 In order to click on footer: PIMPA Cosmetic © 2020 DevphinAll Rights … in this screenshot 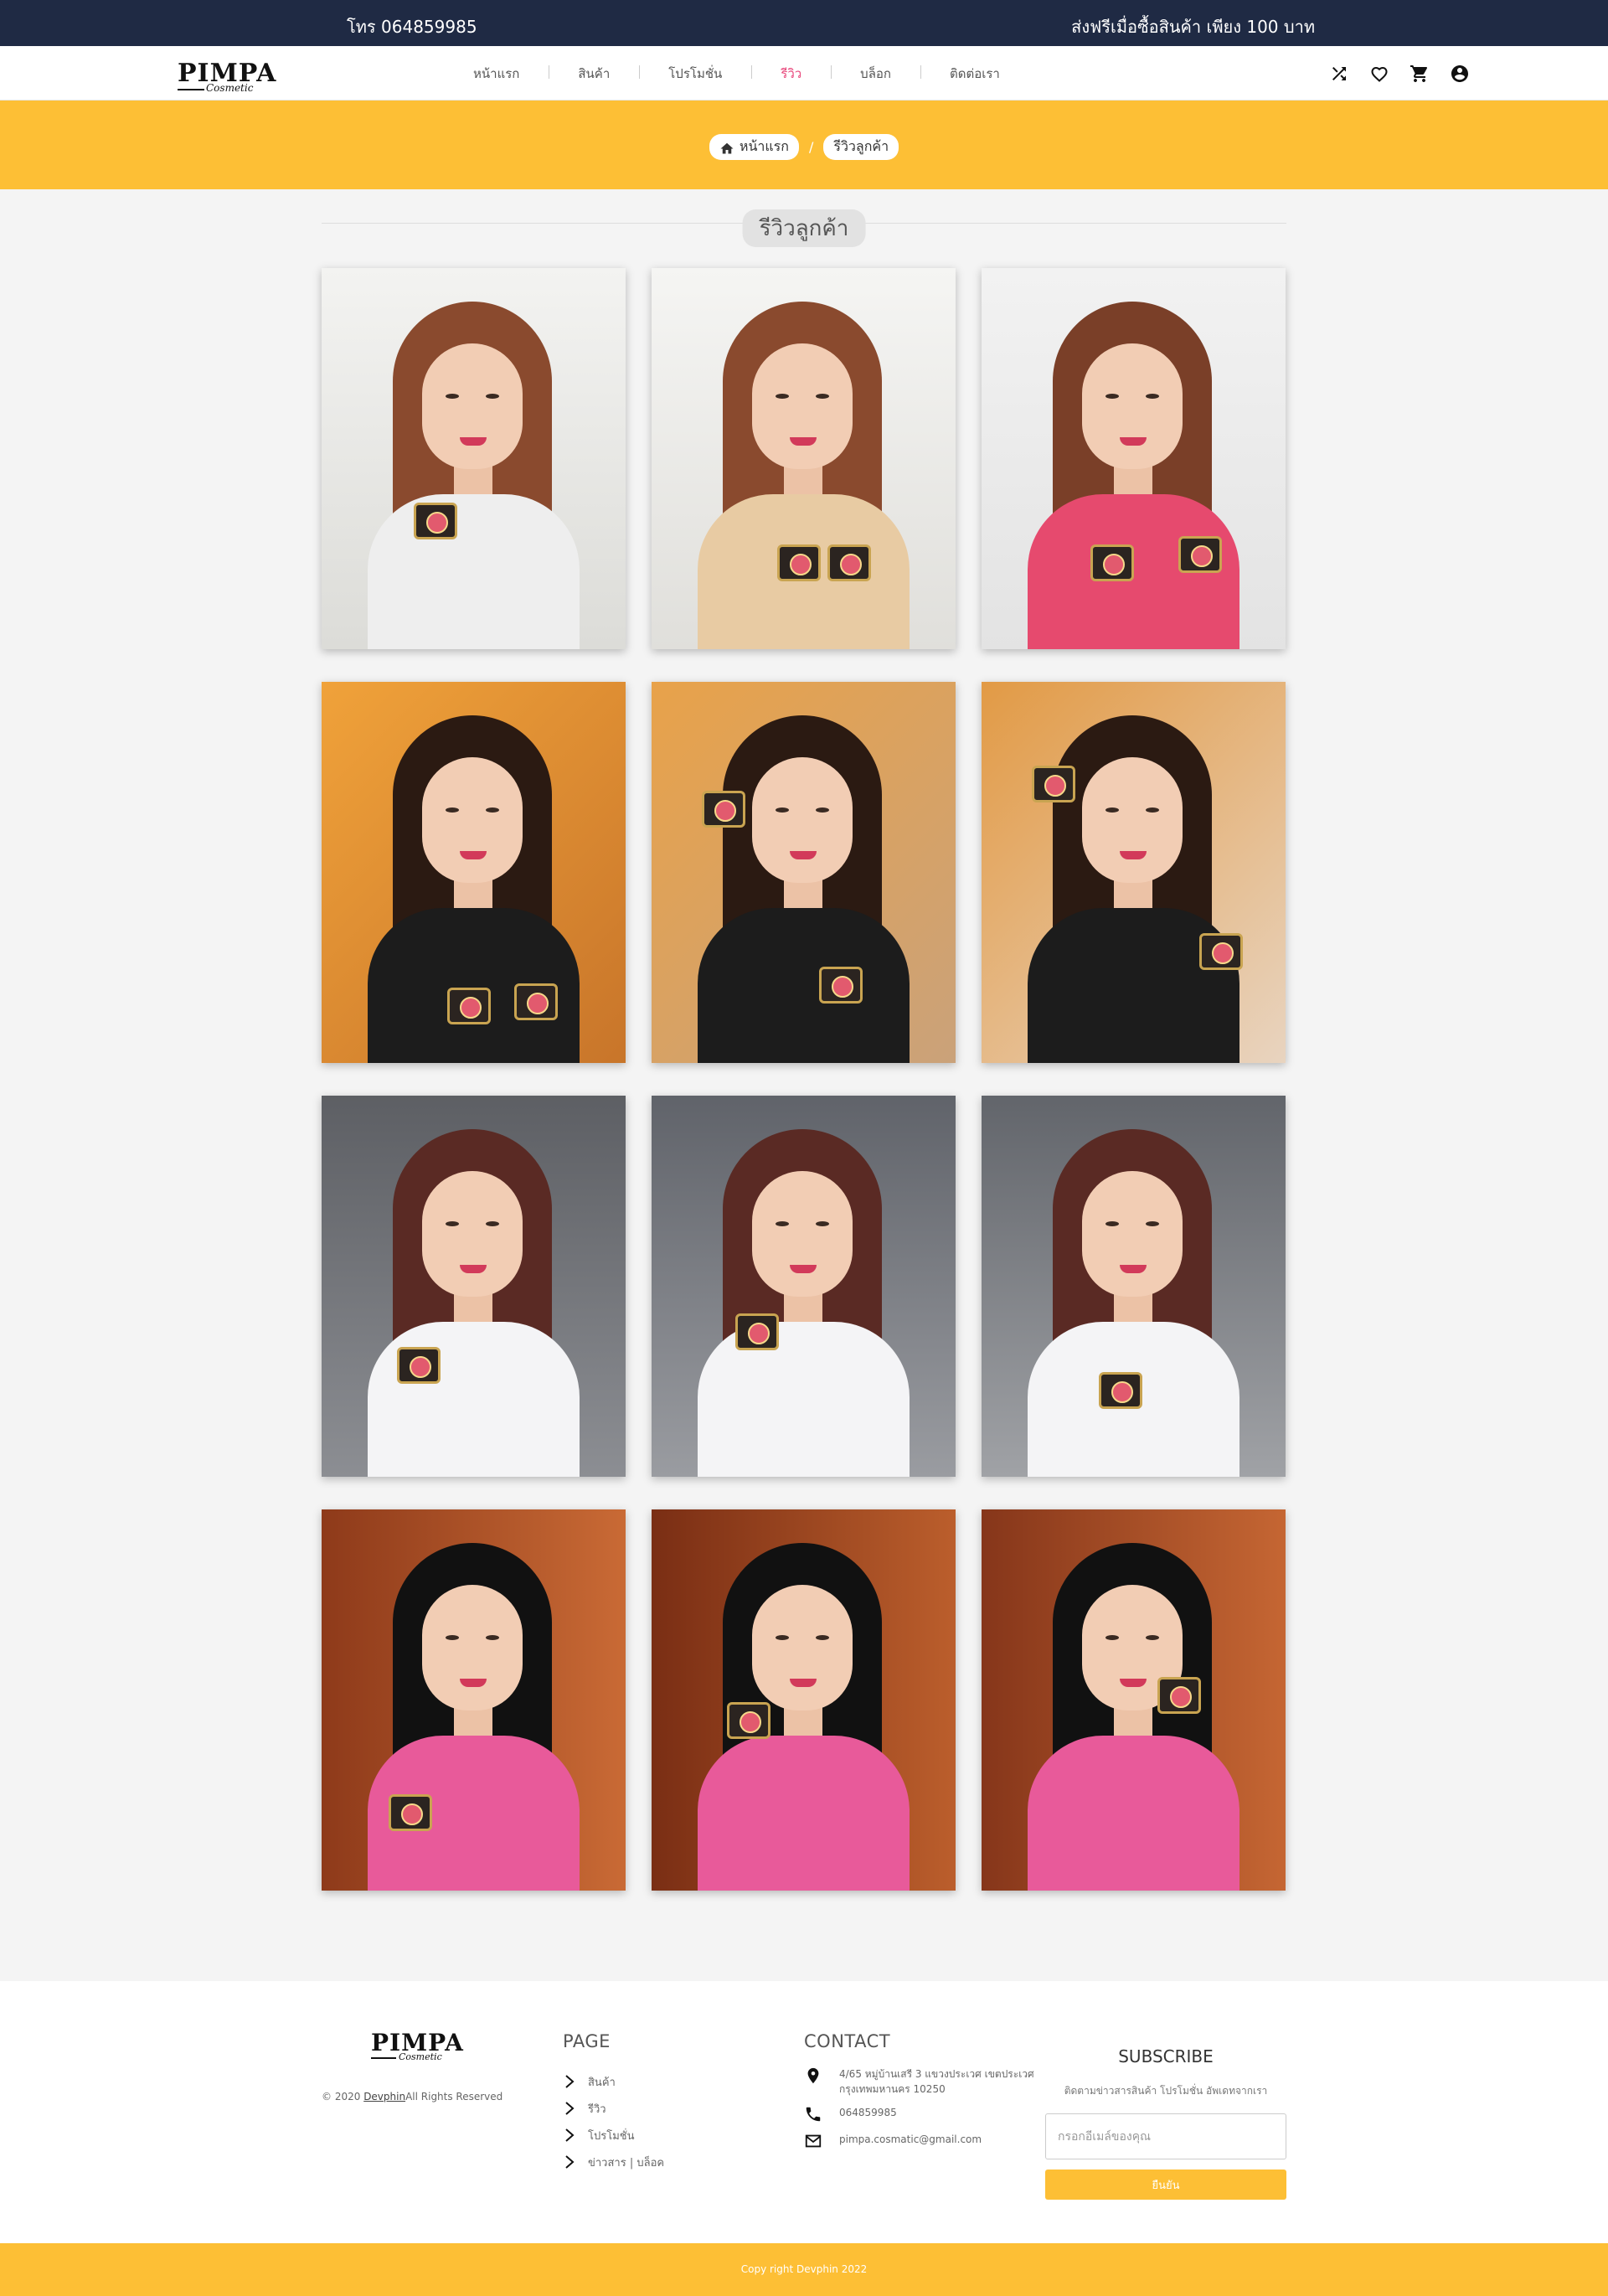, I will do `click(804, 2112)`.